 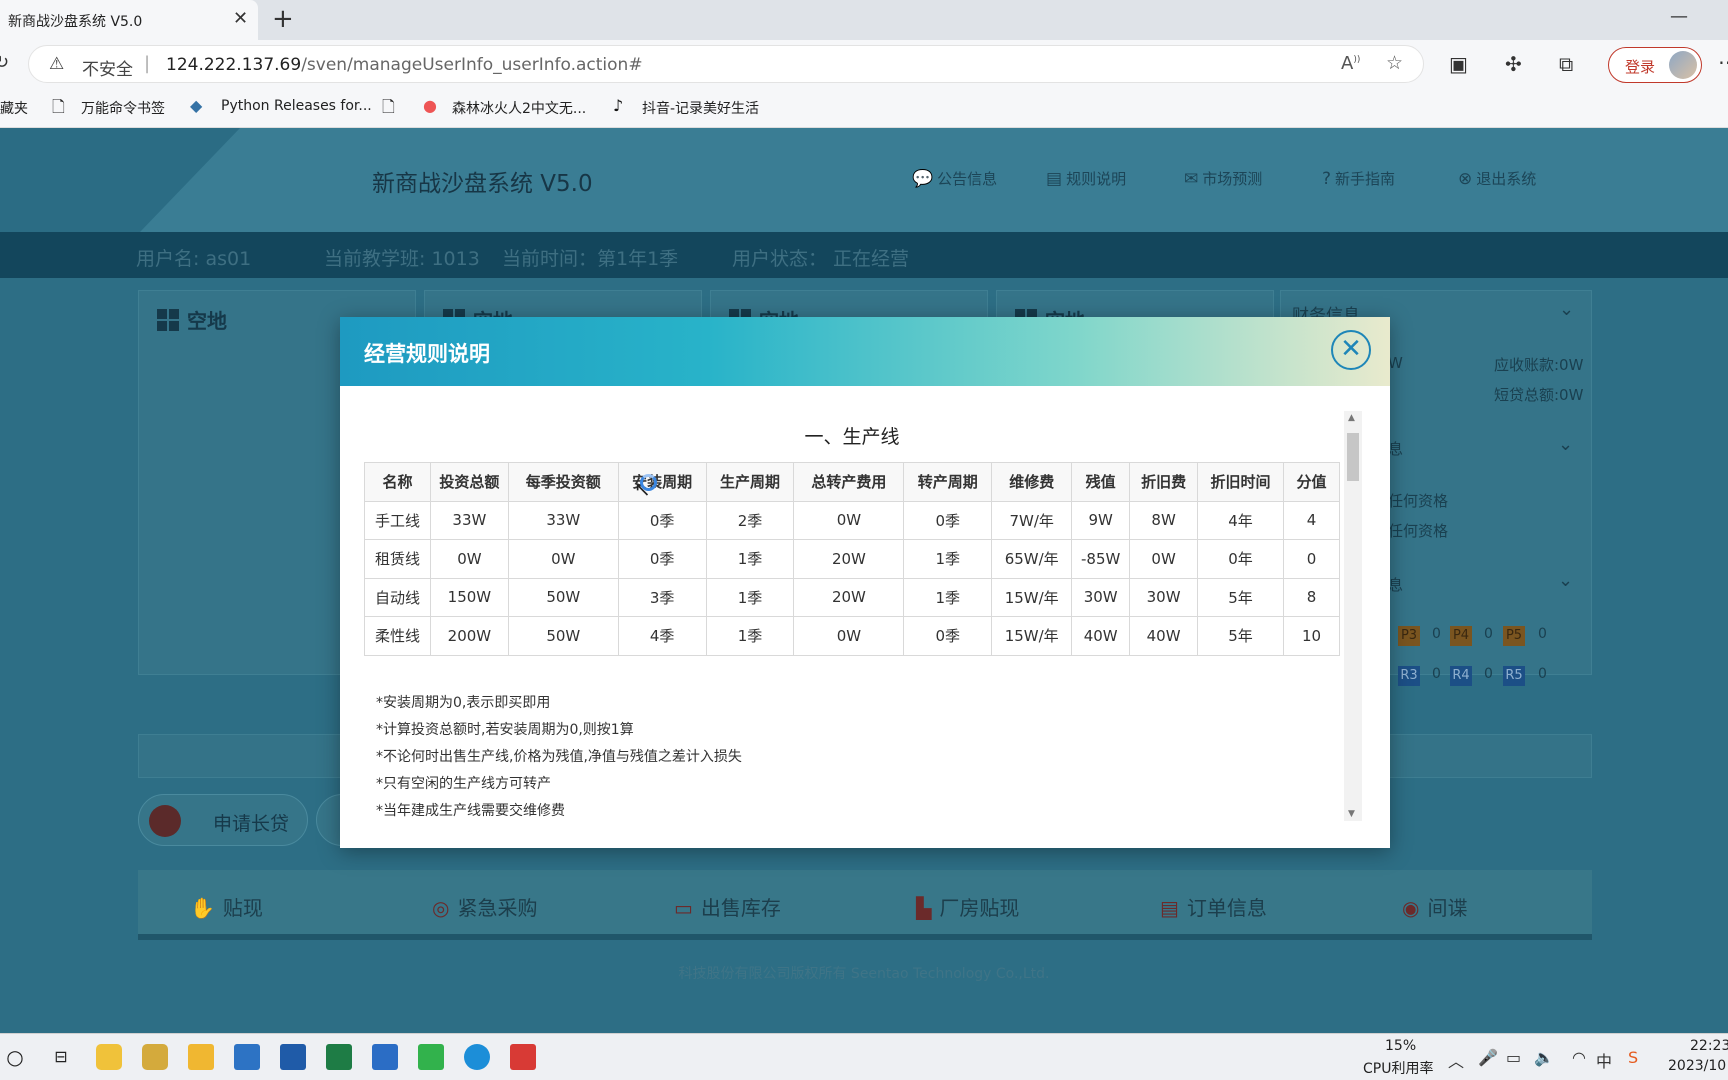 I want to click on wps-icon, so click(x=523, y=1057).